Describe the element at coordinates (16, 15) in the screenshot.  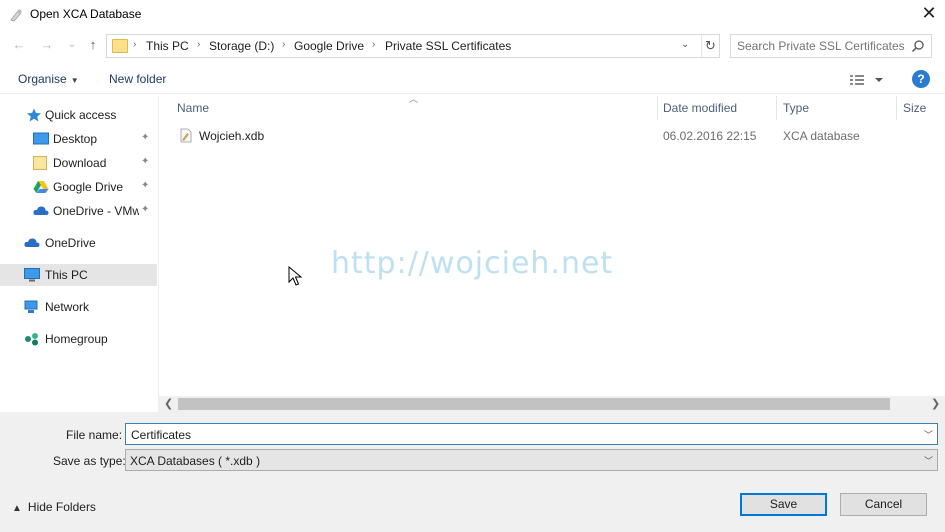
I see `xca-app-icon` at that location.